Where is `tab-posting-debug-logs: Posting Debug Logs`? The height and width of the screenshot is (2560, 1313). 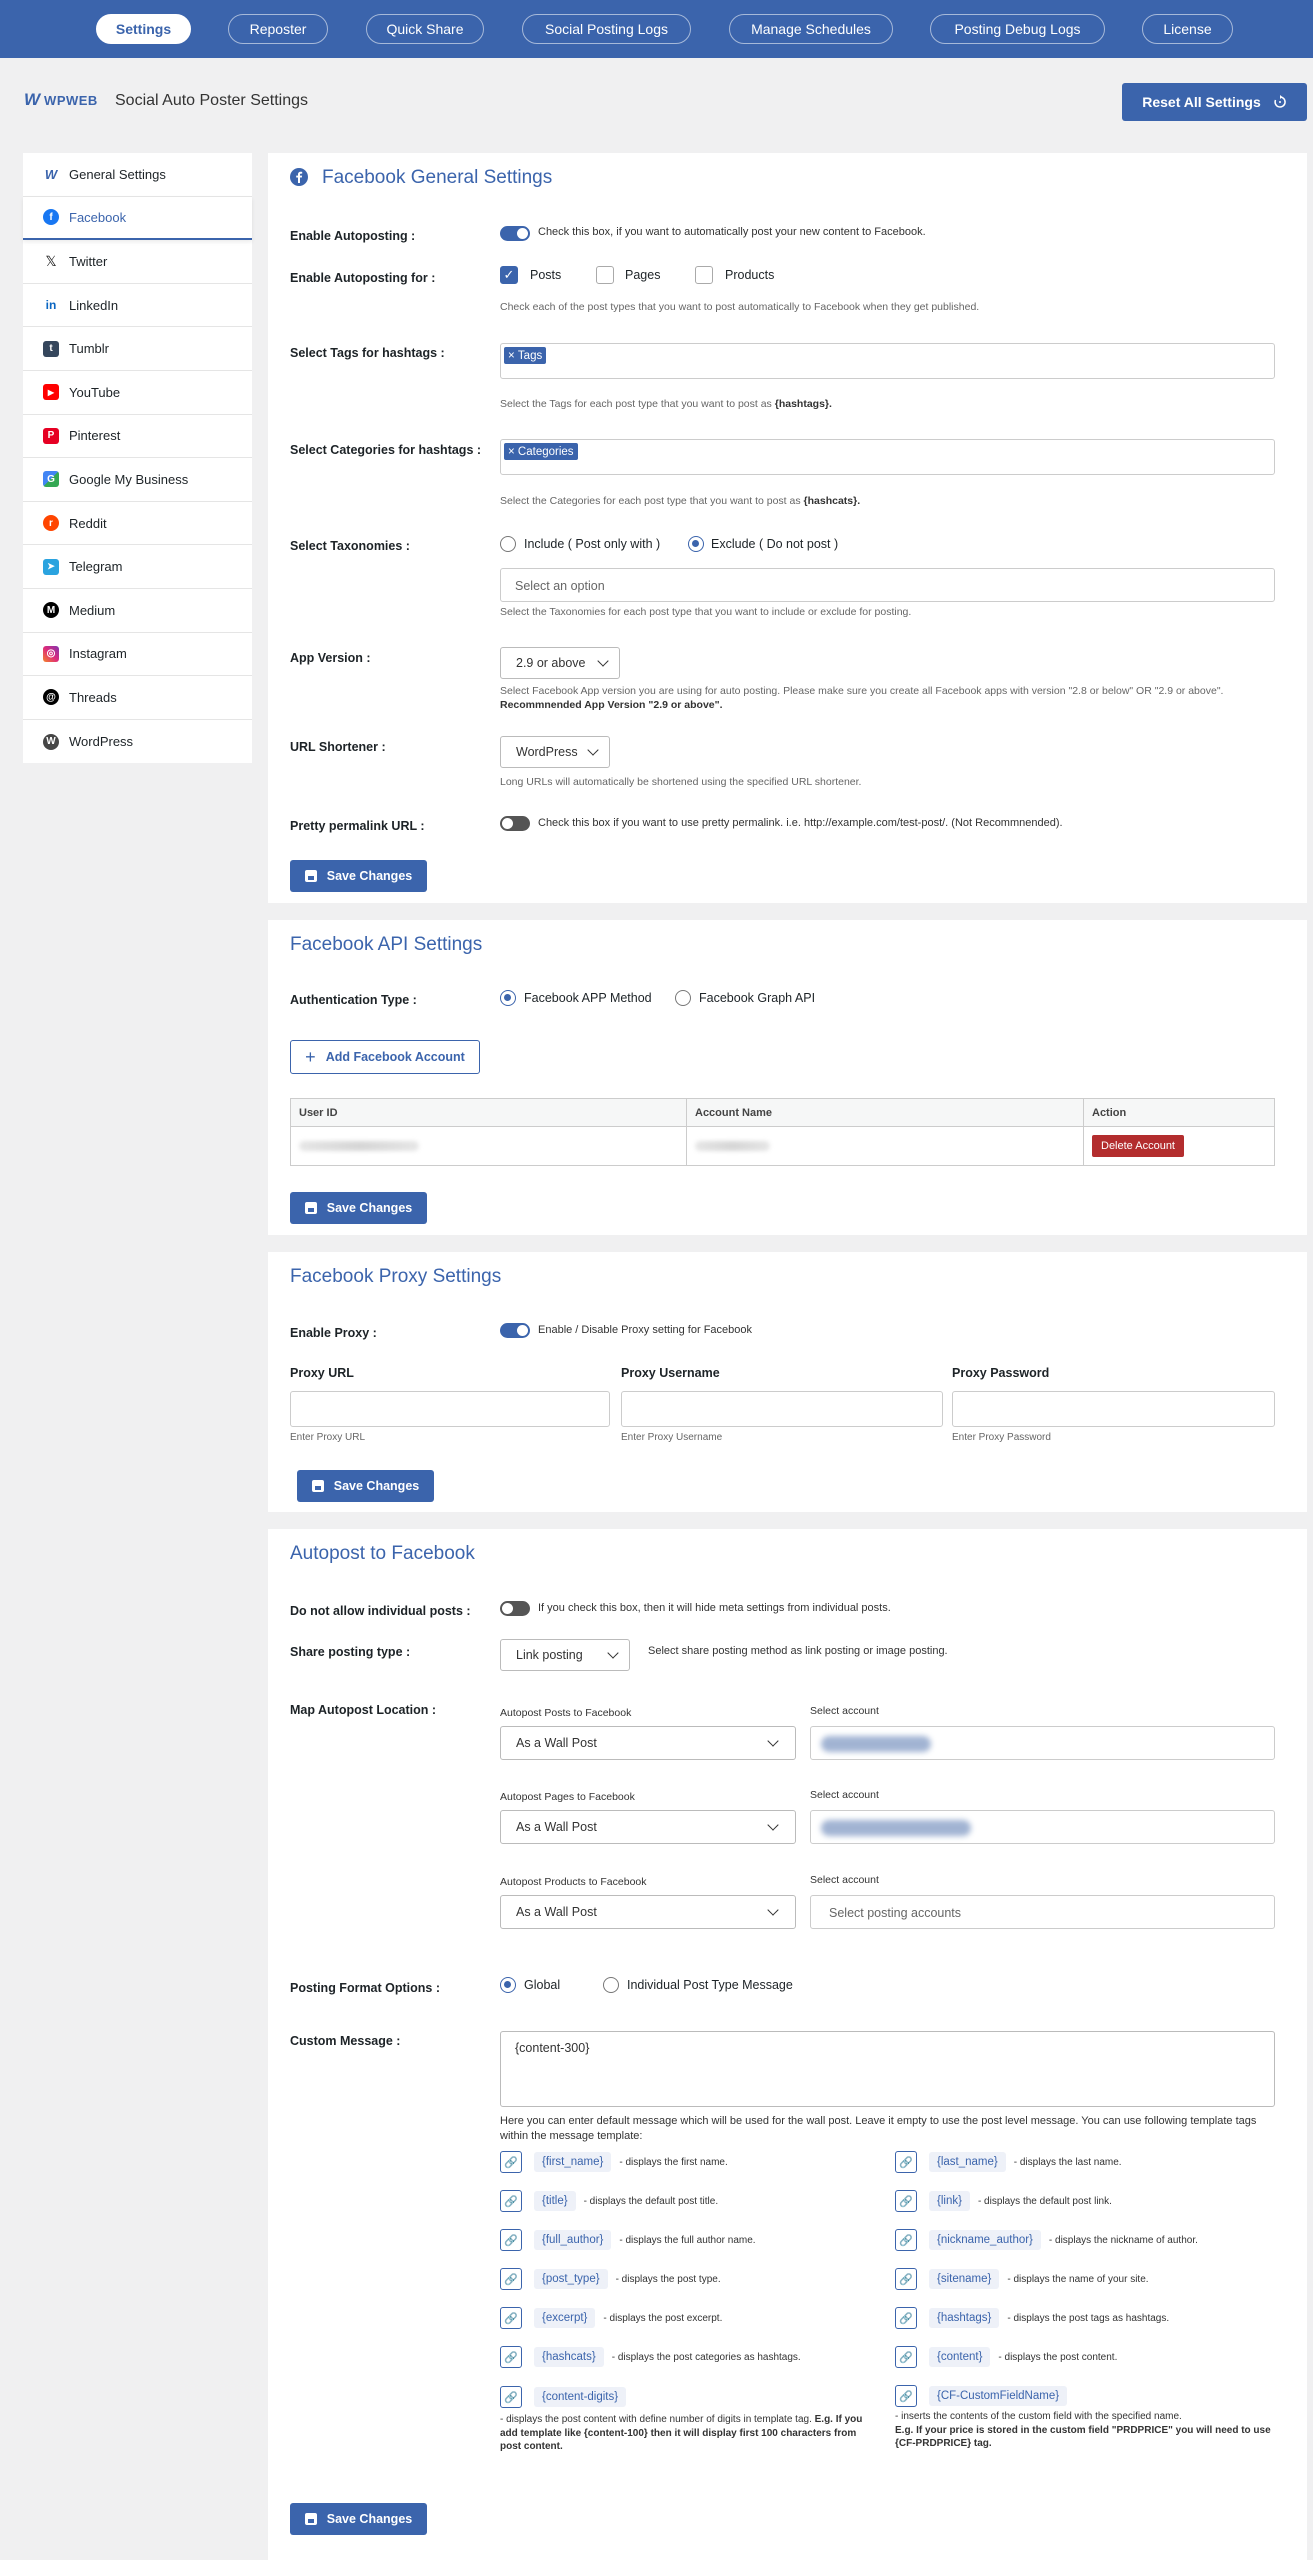
tab-posting-debug-logs: Posting Debug Logs is located at coordinates (1017, 29).